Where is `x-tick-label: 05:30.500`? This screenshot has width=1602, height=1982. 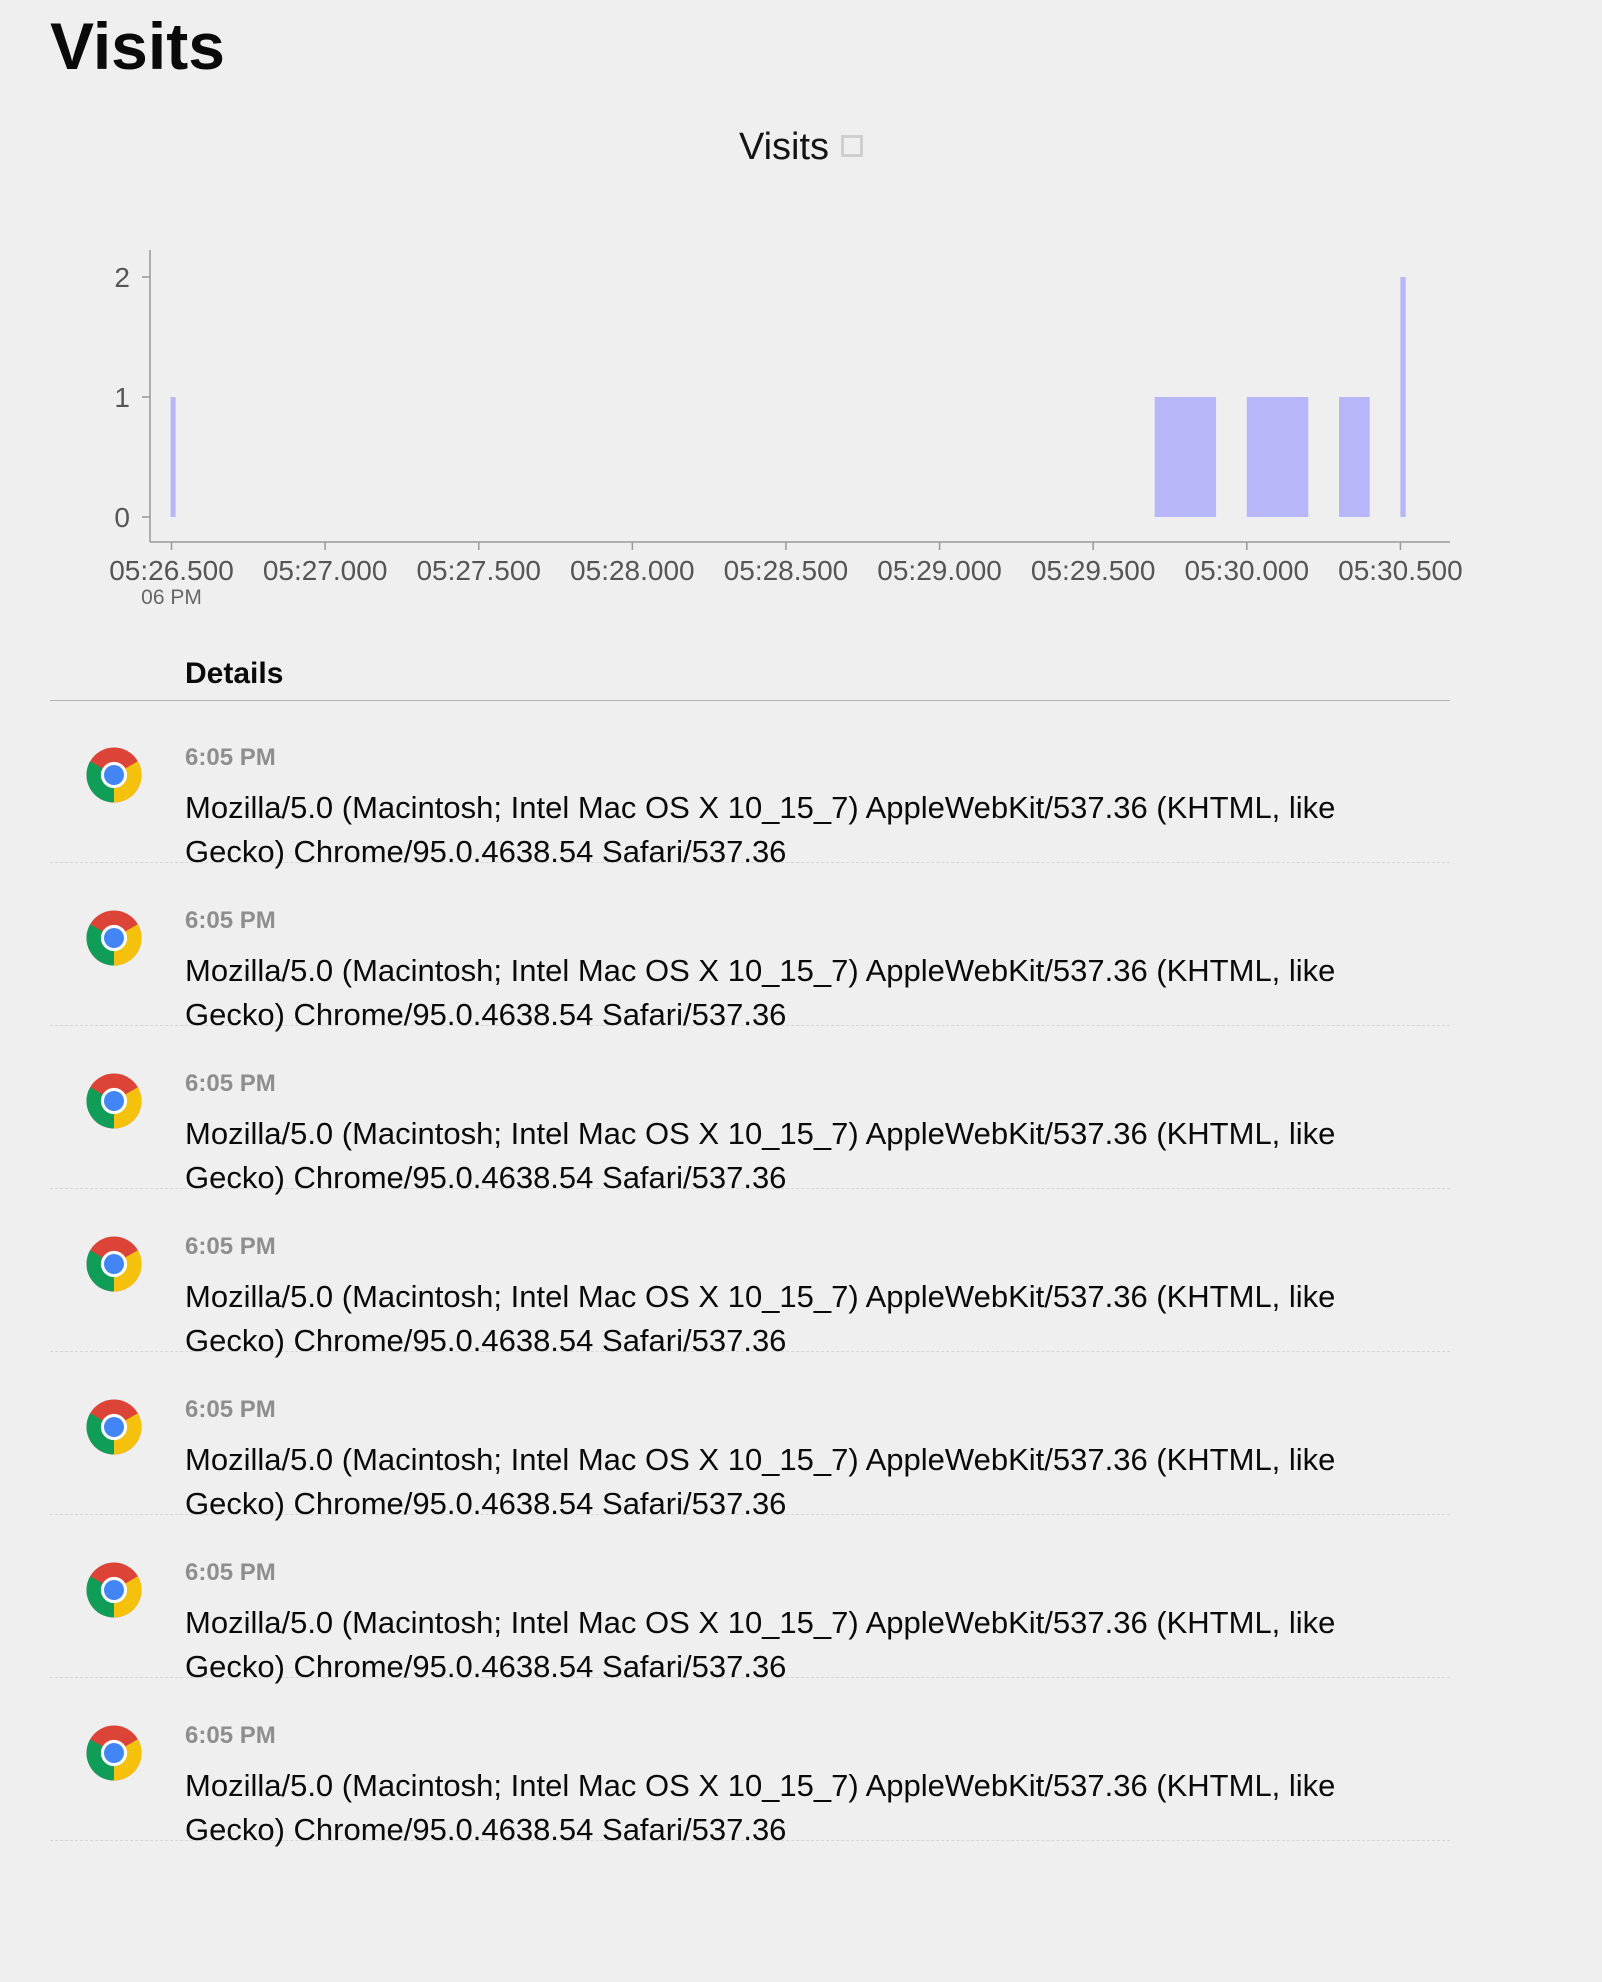
x-tick-label: 05:30.500 is located at coordinates (1400, 570).